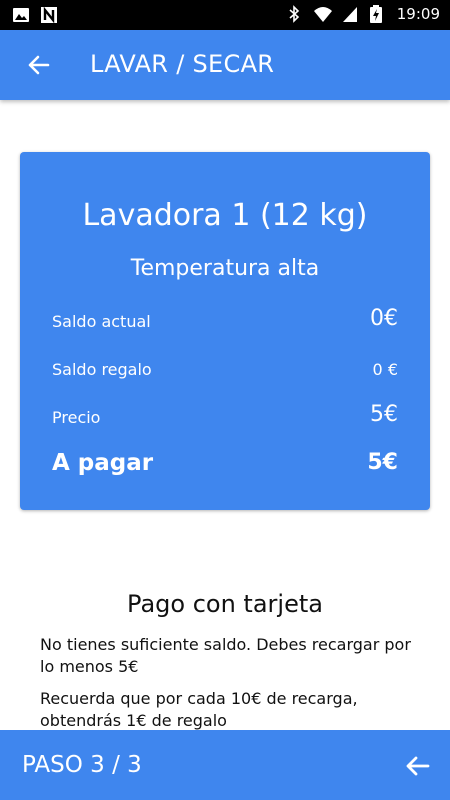 The width and height of the screenshot is (450, 800). What do you see at coordinates (382, 462) in the screenshot?
I see `total-value: 5€` at bounding box center [382, 462].